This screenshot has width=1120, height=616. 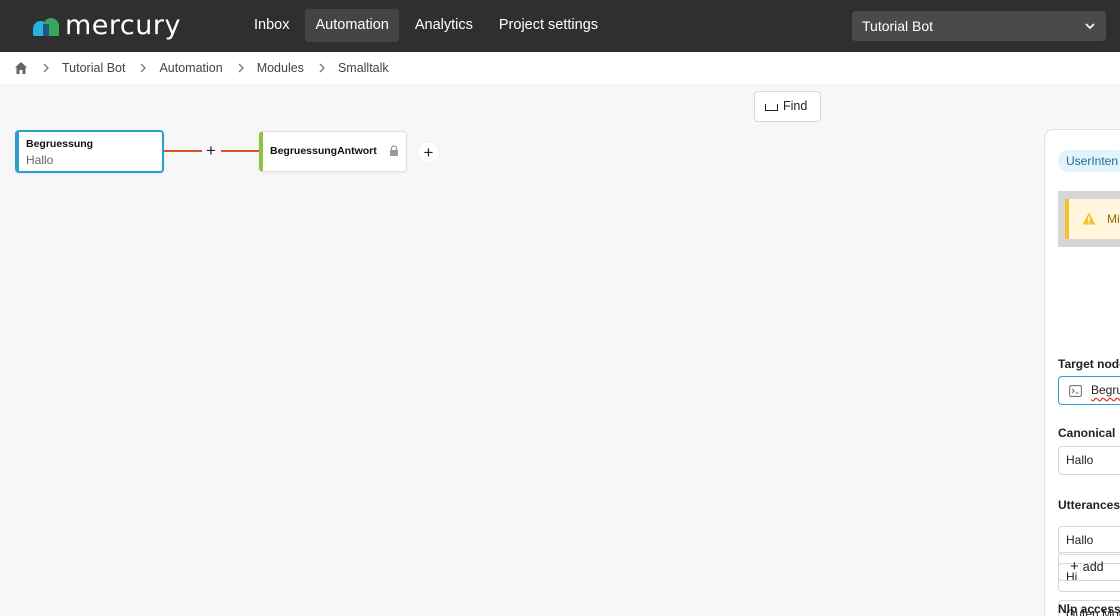 What do you see at coordinates (1087, 433) in the screenshot?
I see `canonical-label: Canonical` at bounding box center [1087, 433].